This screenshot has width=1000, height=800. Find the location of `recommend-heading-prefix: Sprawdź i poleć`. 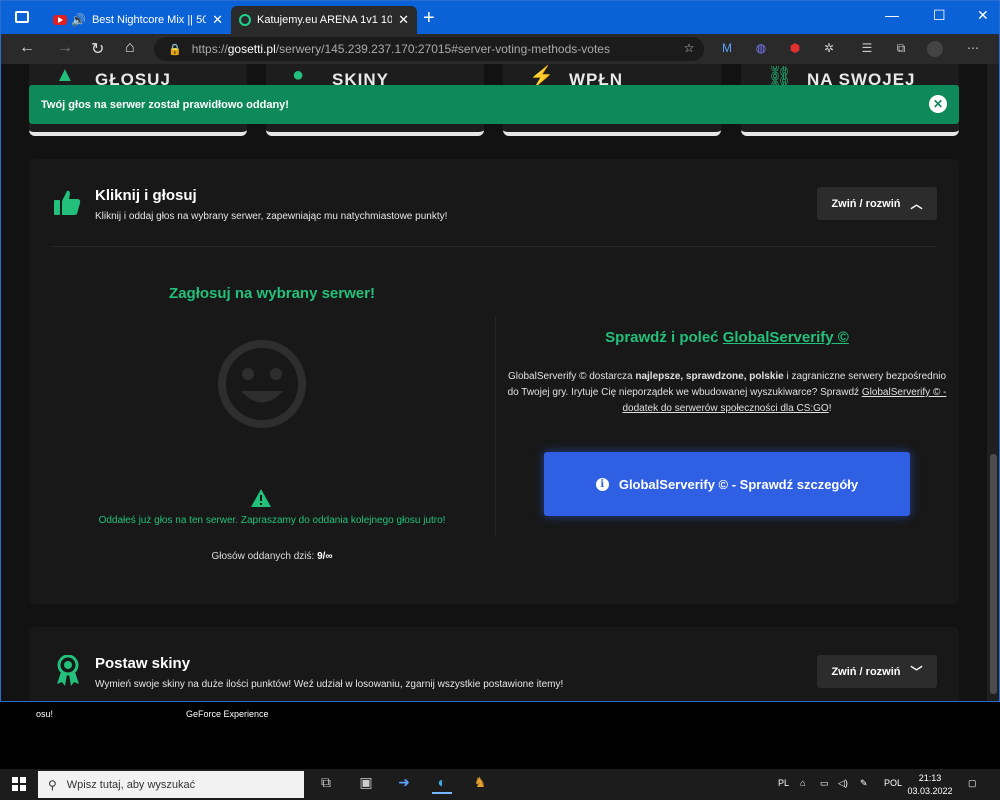

recommend-heading-prefix: Sprawdź i poleć is located at coordinates (662, 337).